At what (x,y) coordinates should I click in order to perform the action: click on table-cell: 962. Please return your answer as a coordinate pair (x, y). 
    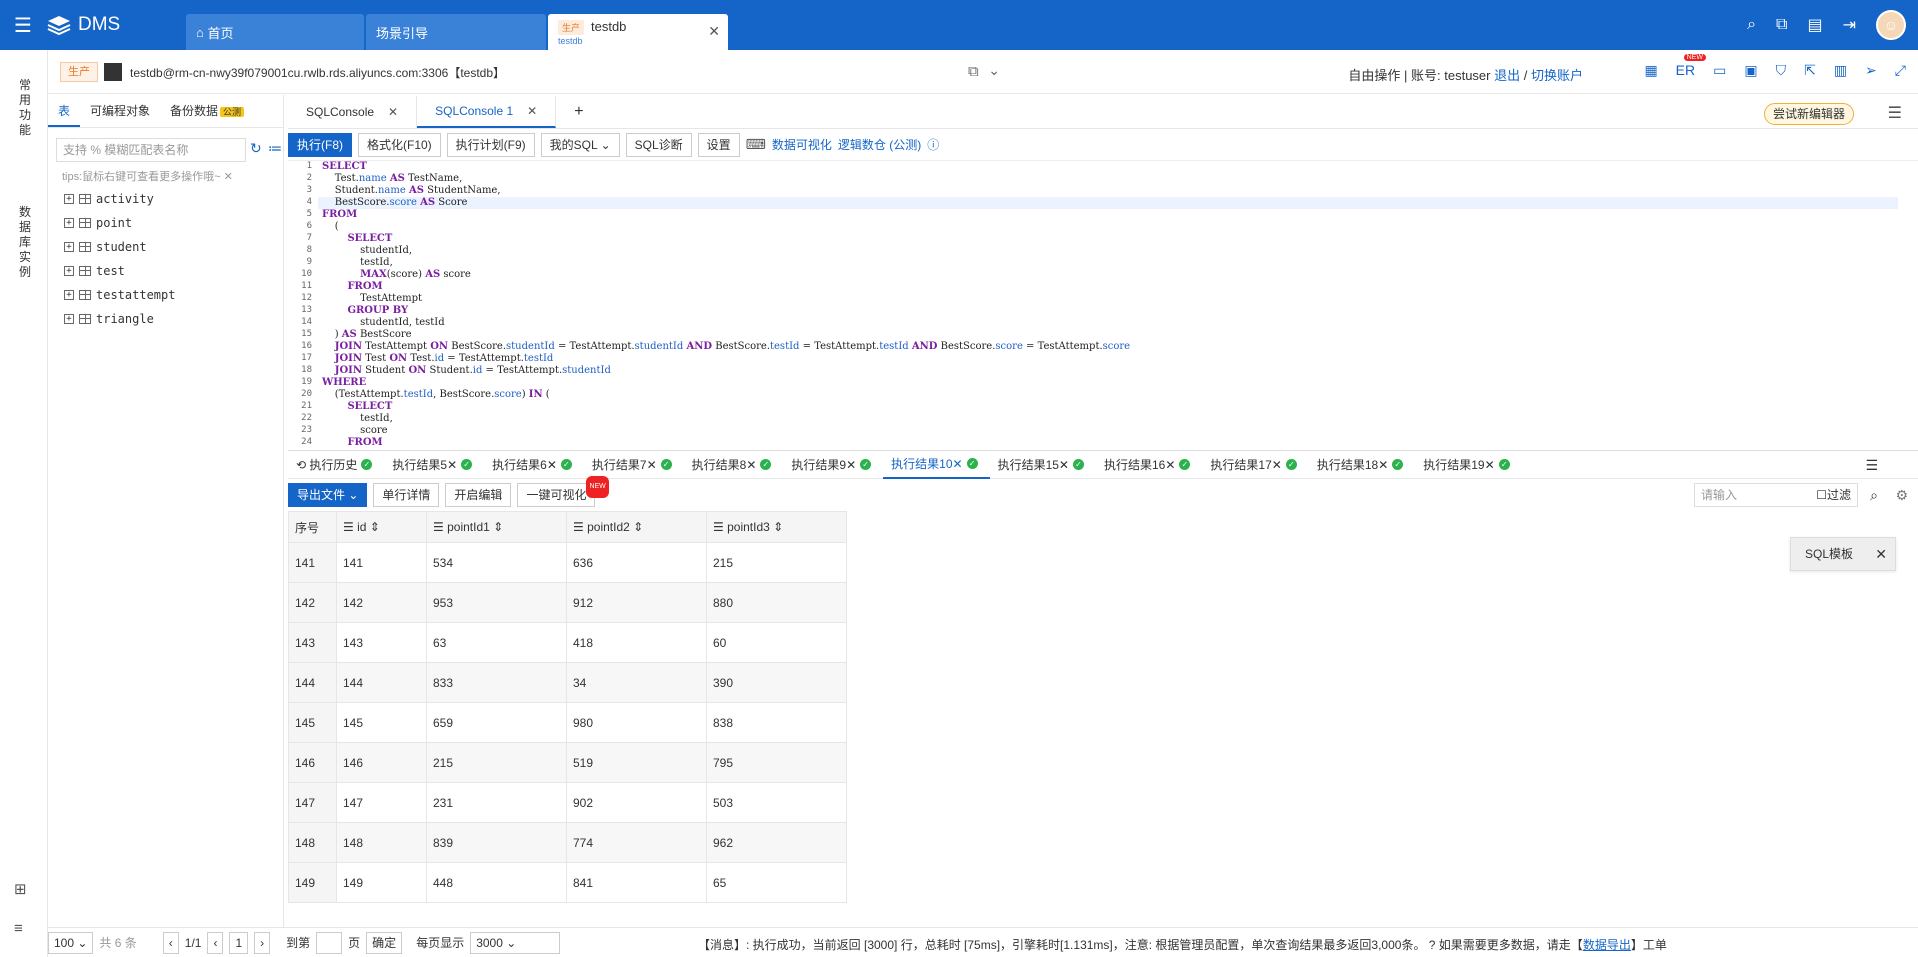
    Looking at the image, I should click on (776, 842).